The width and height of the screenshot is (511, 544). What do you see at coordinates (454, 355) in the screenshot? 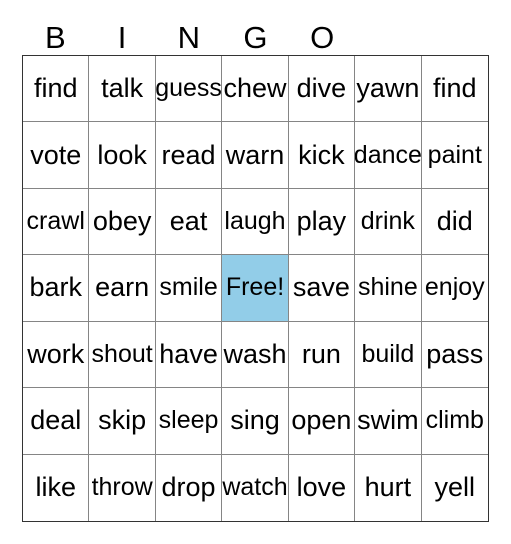
I see `bingo-cell: pass` at bounding box center [454, 355].